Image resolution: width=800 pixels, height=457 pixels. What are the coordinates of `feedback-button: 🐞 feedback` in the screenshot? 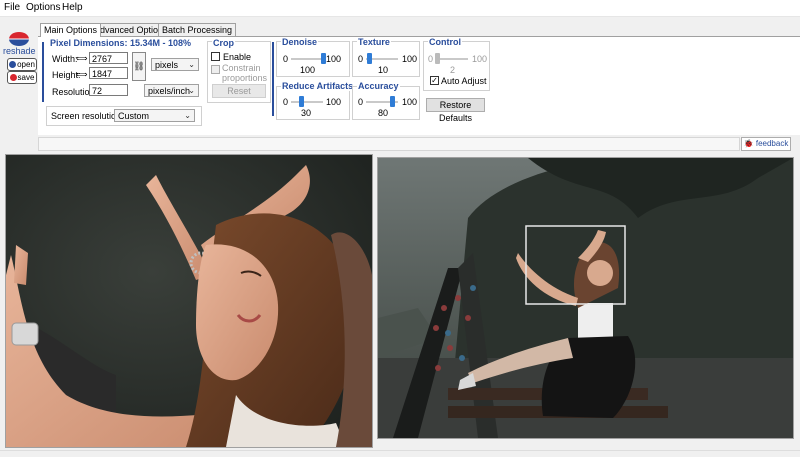 It's located at (766, 144).